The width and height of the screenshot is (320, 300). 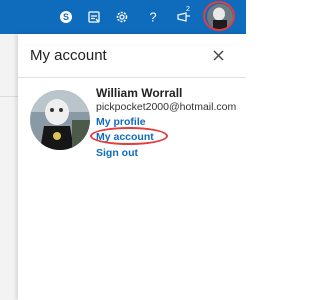 I want to click on whats-new-icon, so click(x=94, y=17).